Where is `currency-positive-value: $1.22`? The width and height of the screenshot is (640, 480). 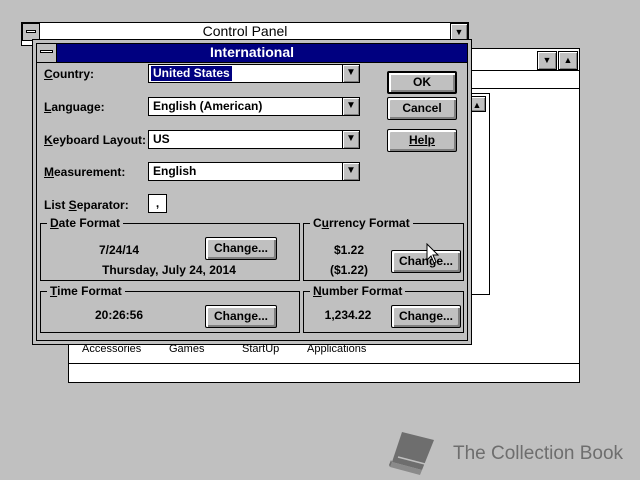 currency-positive-value: $1.22 is located at coordinates (349, 250).